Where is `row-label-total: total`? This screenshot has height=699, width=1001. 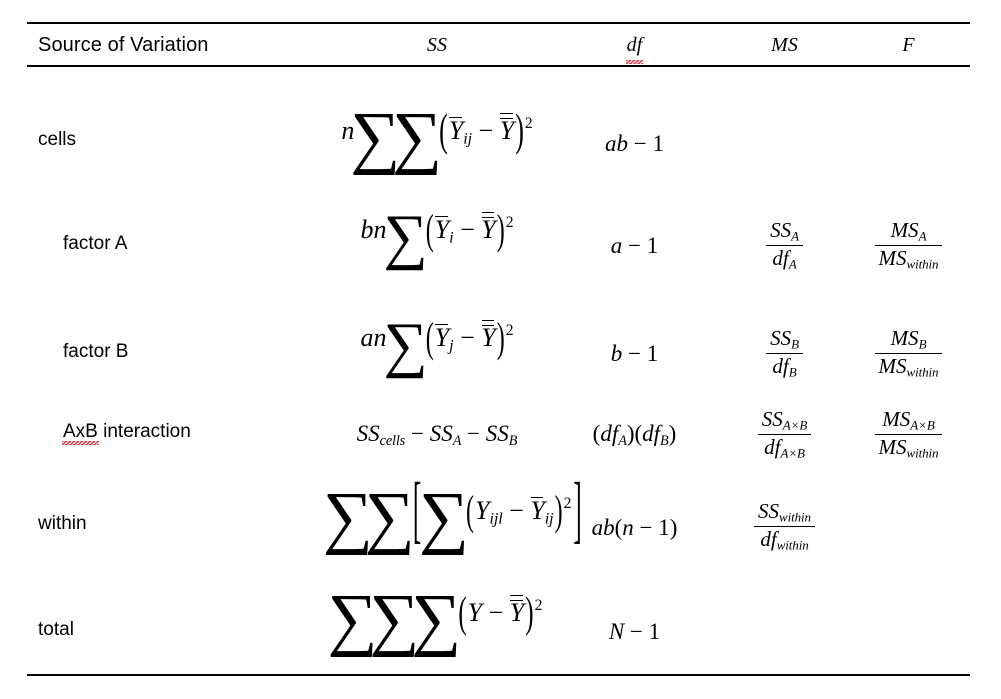 row-label-total: total is located at coordinates (56, 629).